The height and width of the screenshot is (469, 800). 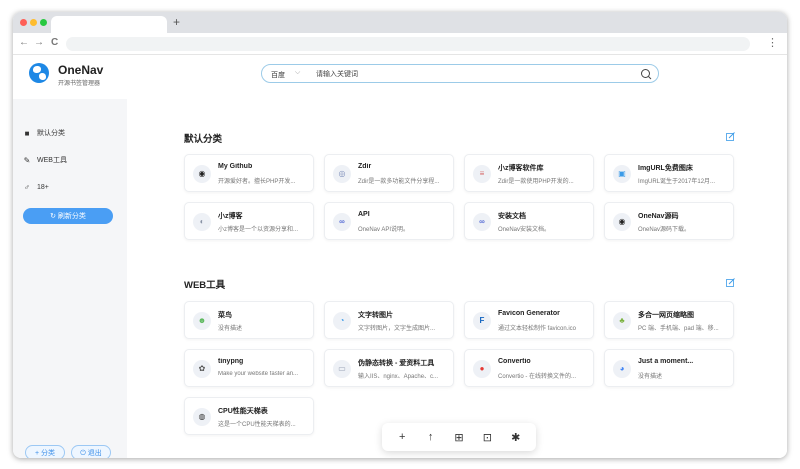 I want to click on runoob-icon: ☻, so click(x=202, y=321).